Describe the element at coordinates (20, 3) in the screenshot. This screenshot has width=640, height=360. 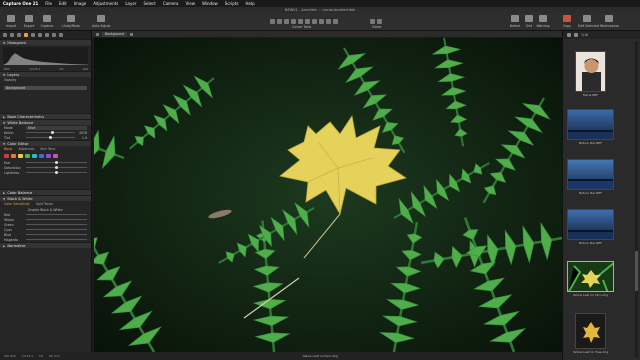
I see `menu-app-name: Capture One 21` at that location.